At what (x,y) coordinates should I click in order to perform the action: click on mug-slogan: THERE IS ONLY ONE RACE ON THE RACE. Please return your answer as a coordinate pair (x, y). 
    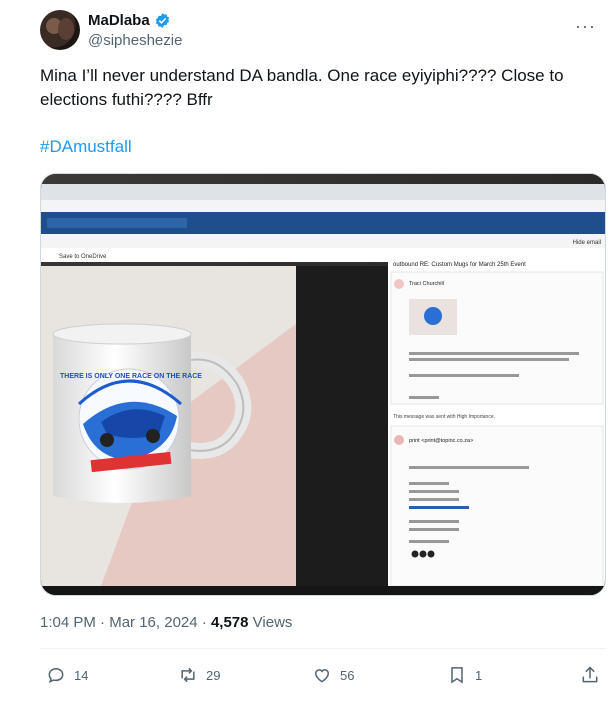
    Looking at the image, I should click on (131, 376).